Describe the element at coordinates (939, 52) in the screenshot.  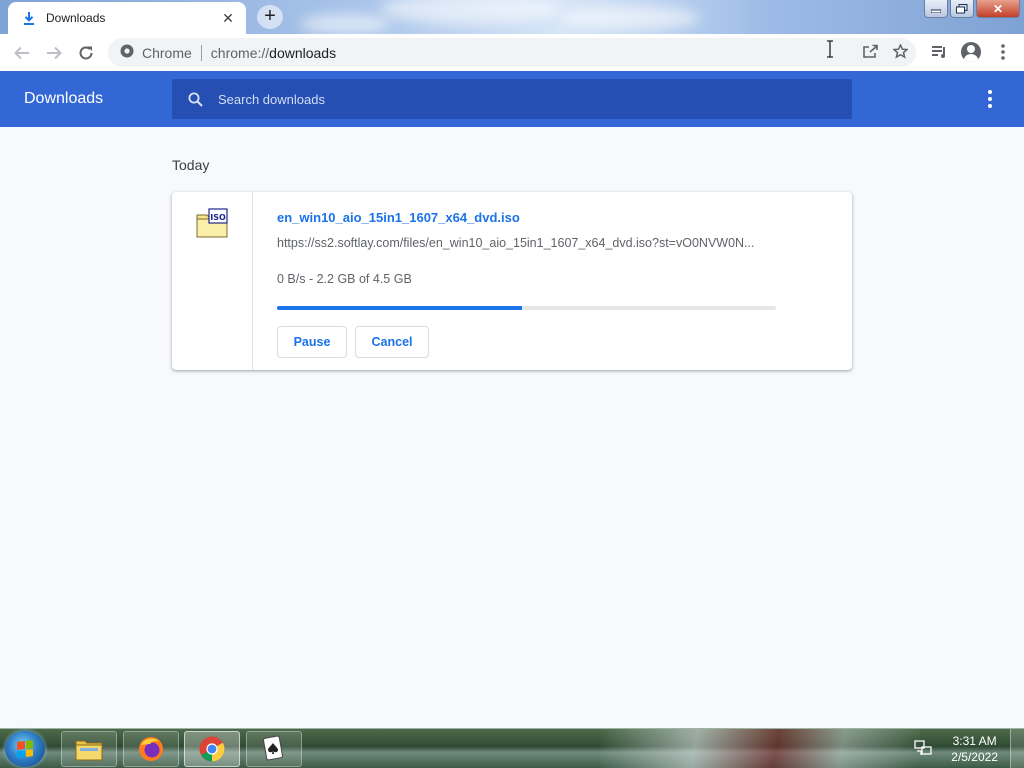
I see `reading-list-icon` at that location.